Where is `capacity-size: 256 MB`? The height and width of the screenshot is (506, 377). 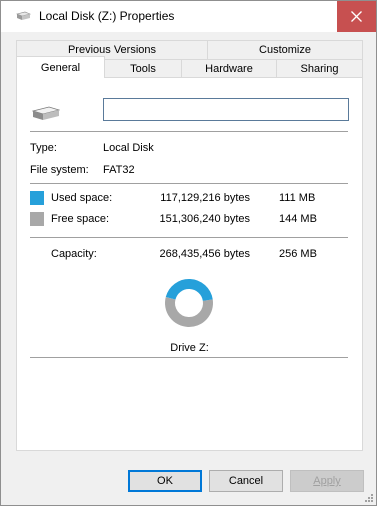
capacity-size: 256 MB is located at coordinates (298, 254).